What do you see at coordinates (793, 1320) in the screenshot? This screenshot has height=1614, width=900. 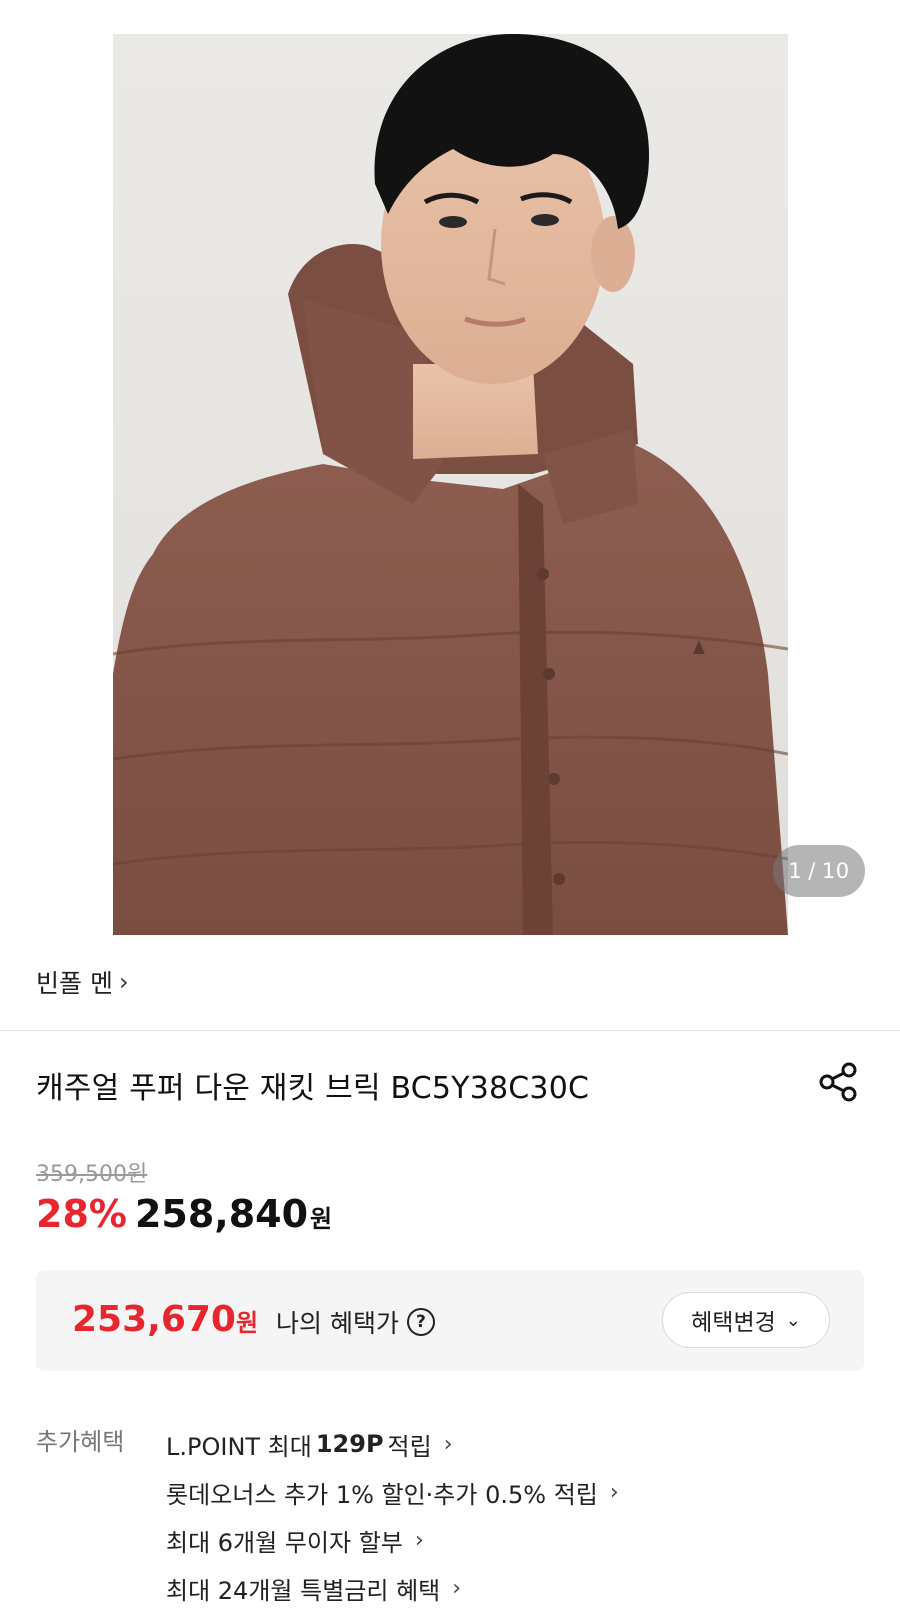 I see `chevron-down-icon: ⌄` at bounding box center [793, 1320].